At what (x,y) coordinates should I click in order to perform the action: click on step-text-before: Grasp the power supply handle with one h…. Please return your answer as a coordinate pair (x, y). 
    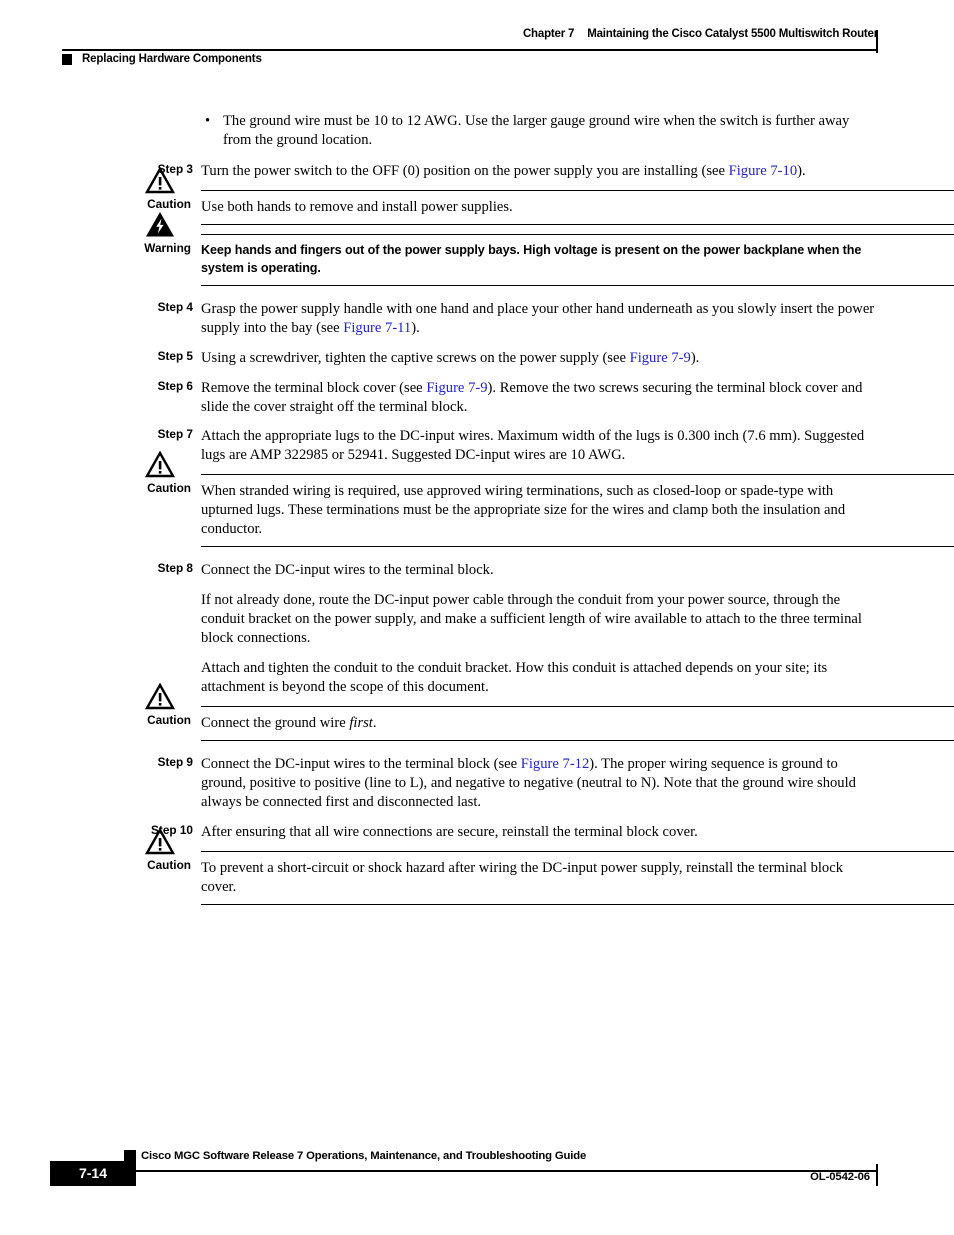
    Looking at the image, I should click on (538, 318).